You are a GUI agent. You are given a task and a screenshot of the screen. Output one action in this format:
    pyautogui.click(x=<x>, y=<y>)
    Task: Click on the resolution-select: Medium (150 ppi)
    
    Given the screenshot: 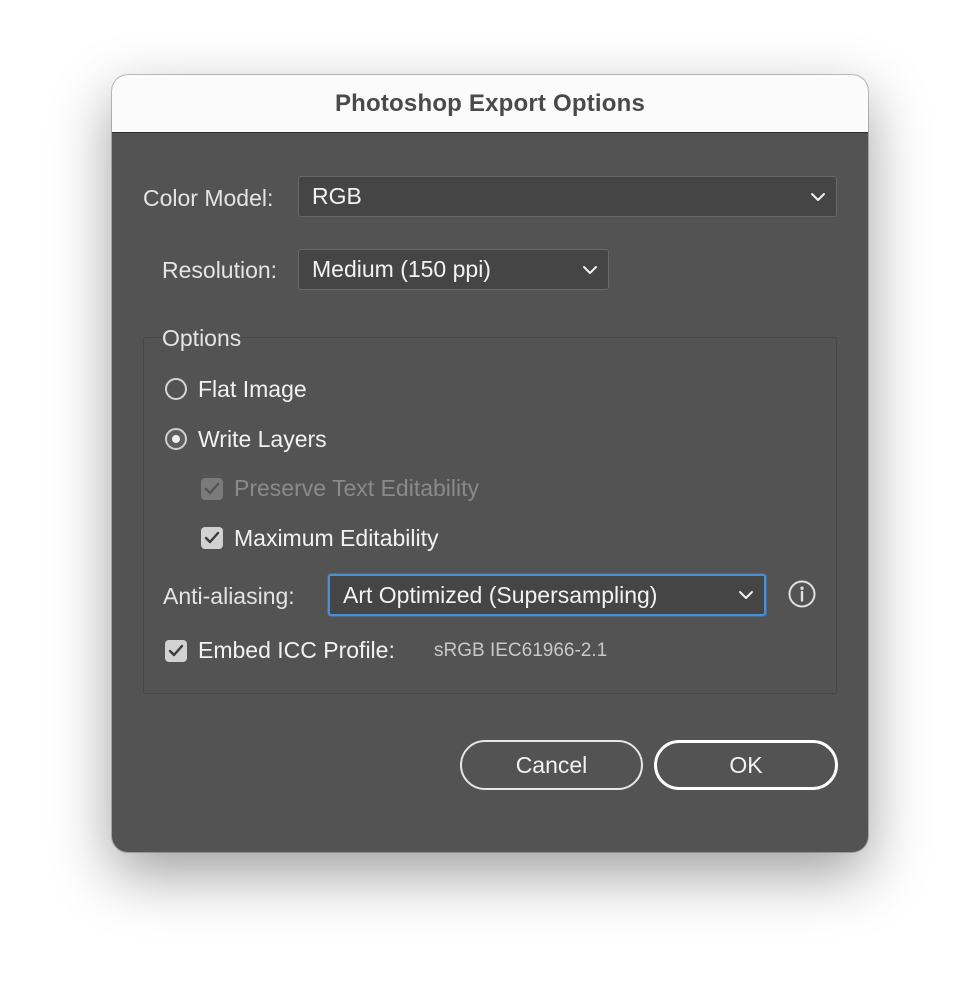 What is the action you would take?
    pyautogui.click(x=453, y=269)
    